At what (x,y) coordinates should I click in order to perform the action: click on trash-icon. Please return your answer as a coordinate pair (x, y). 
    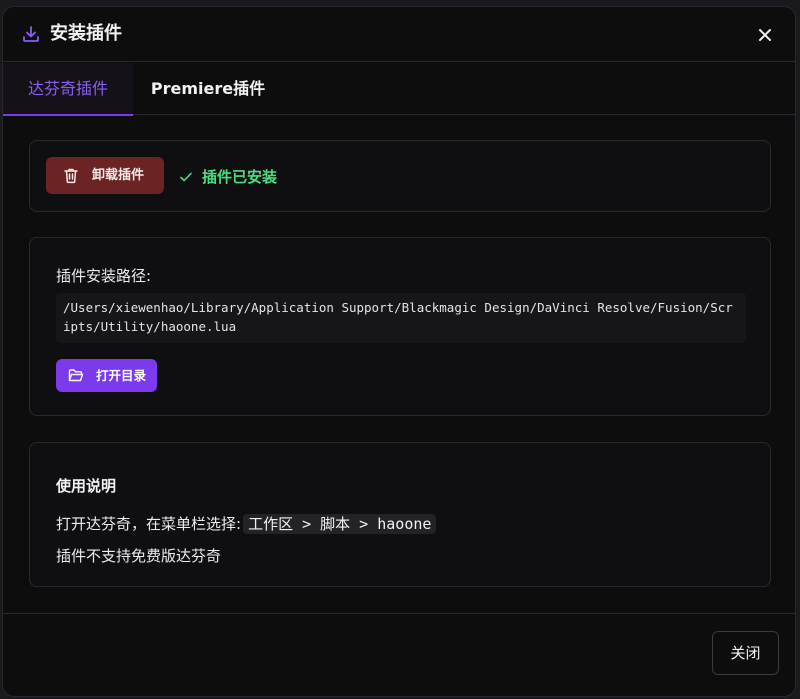
    Looking at the image, I should click on (71, 176).